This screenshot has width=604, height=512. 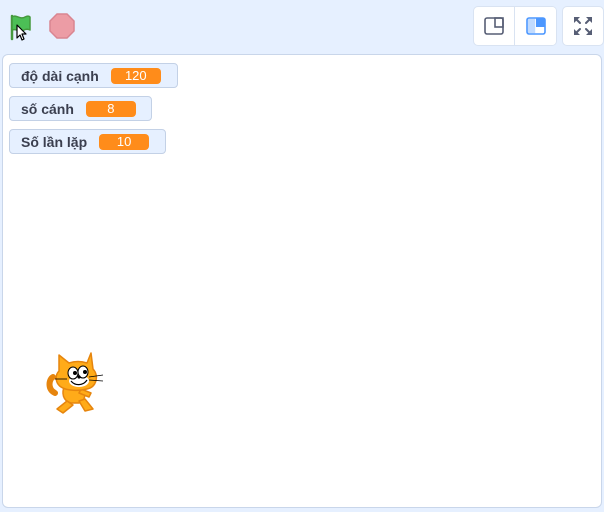 I want to click on small-stage-icon, so click(x=494, y=26).